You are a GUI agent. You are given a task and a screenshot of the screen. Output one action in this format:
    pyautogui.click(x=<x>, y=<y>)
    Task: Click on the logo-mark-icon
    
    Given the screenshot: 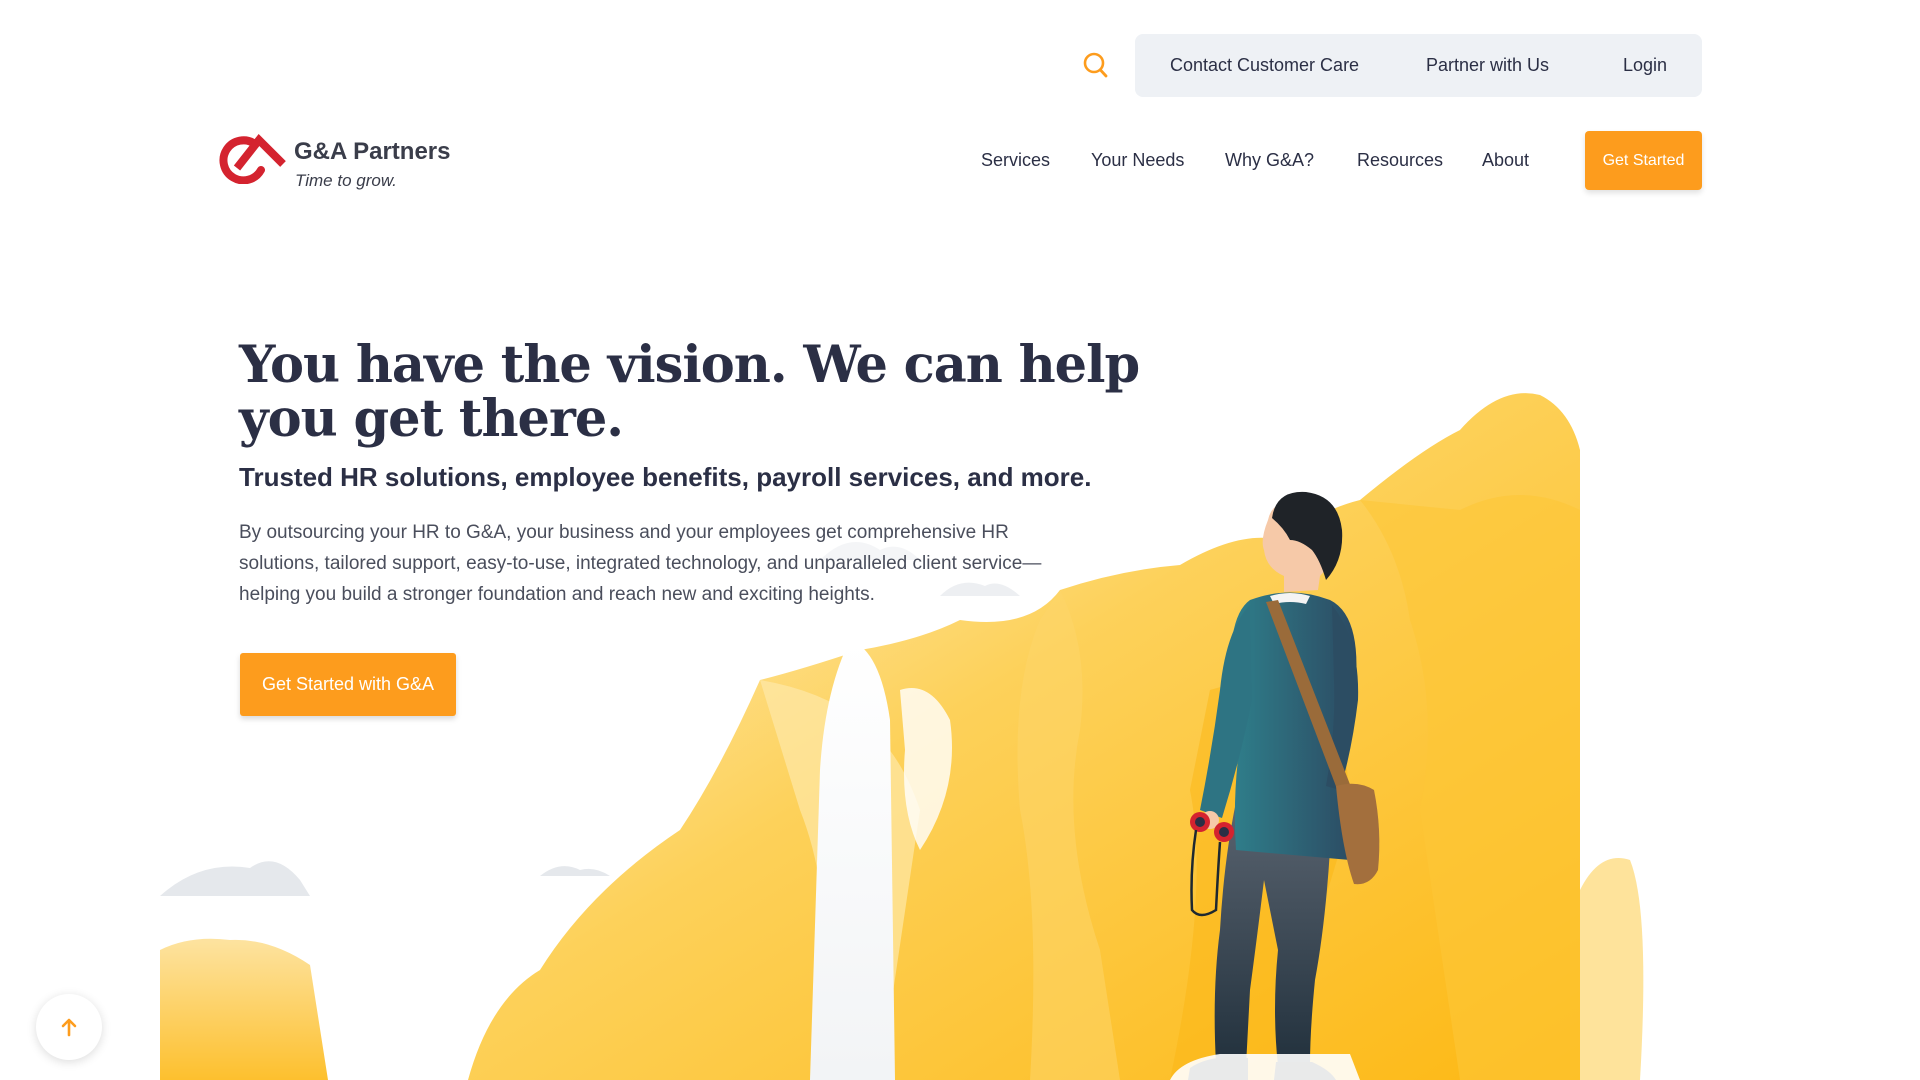 What is the action you would take?
    pyautogui.click(x=252, y=158)
    